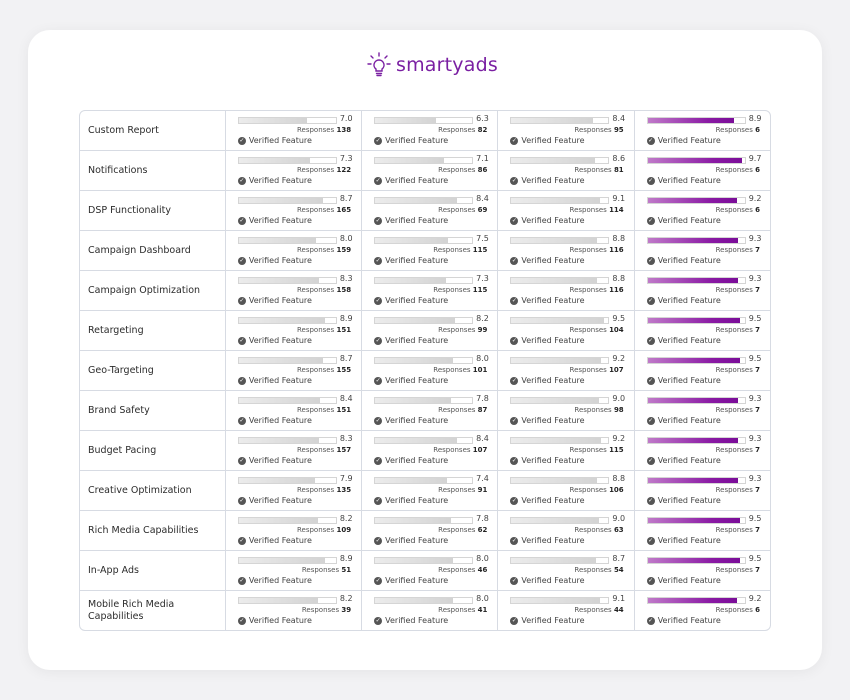  Describe the element at coordinates (430, 491) in the screenshot. I see `score-cell: 7.4 Responses 91 ✓ Verified Feature` at that location.